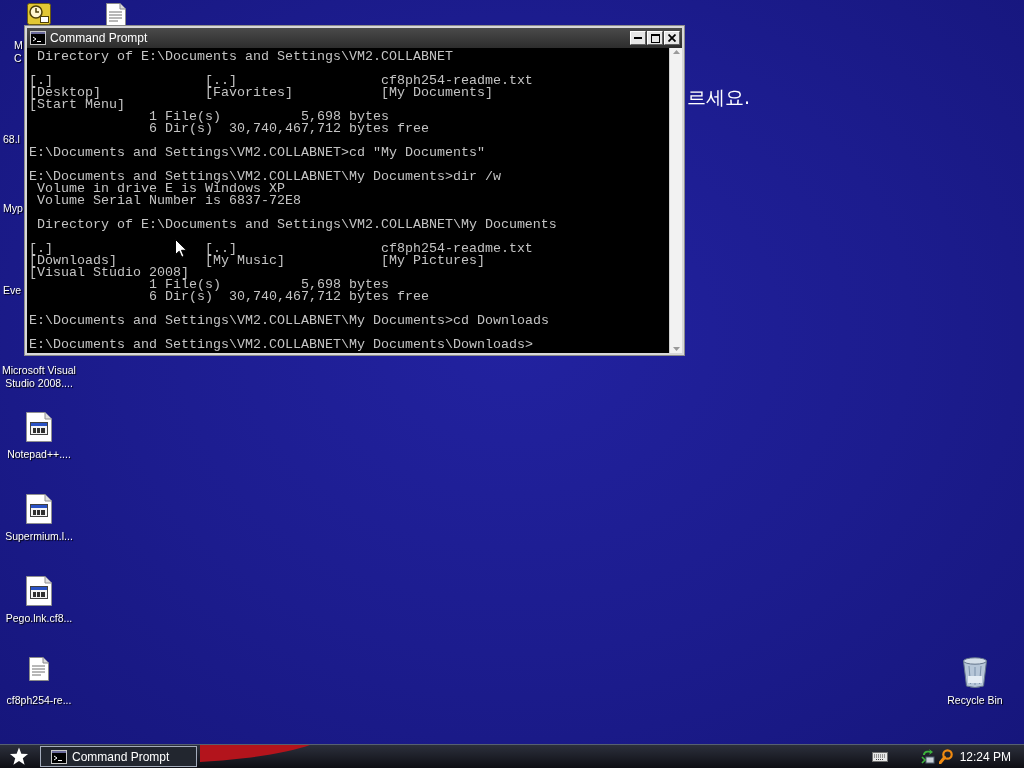 The height and width of the screenshot is (768, 1024). I want to click on listing-entry: [Visual Studio 2008], so click(109, 273).